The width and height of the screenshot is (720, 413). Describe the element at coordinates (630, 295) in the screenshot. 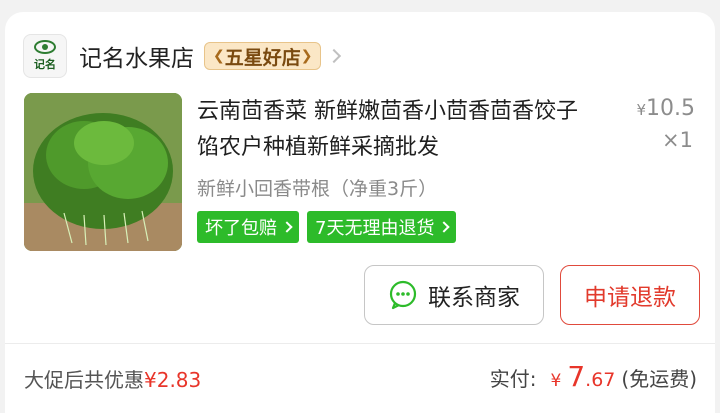

I see `refund-button: 申请退款` at that location.